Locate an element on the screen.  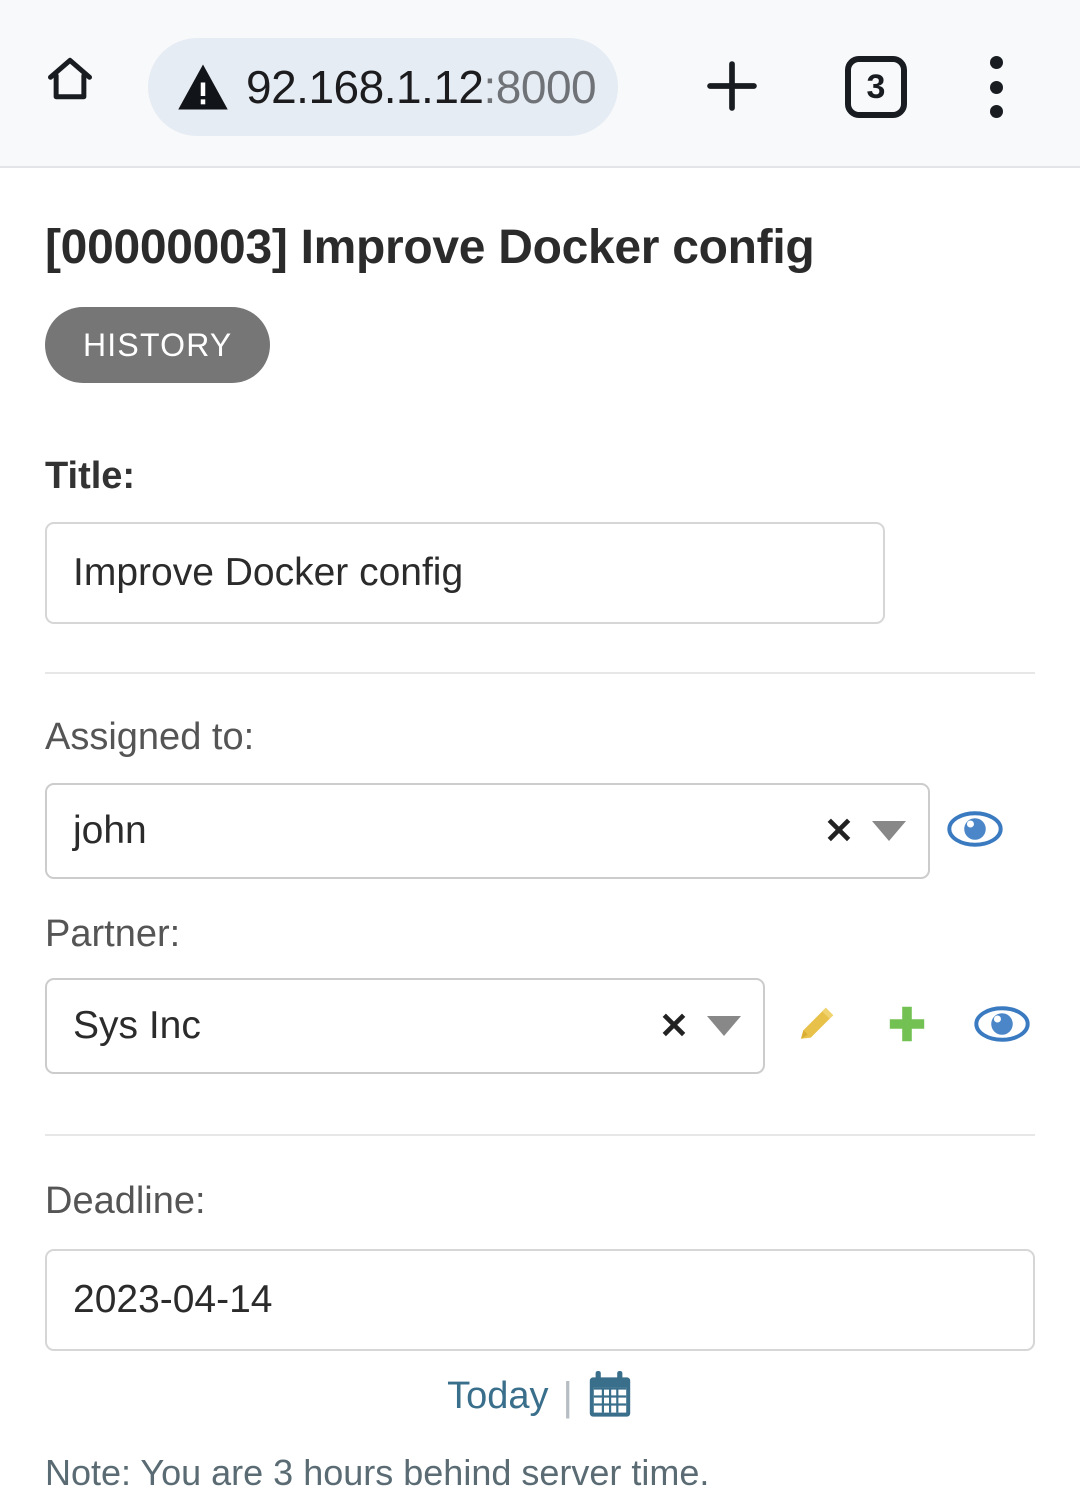
title-field-block: Title: is located at coordinates (540, 539).